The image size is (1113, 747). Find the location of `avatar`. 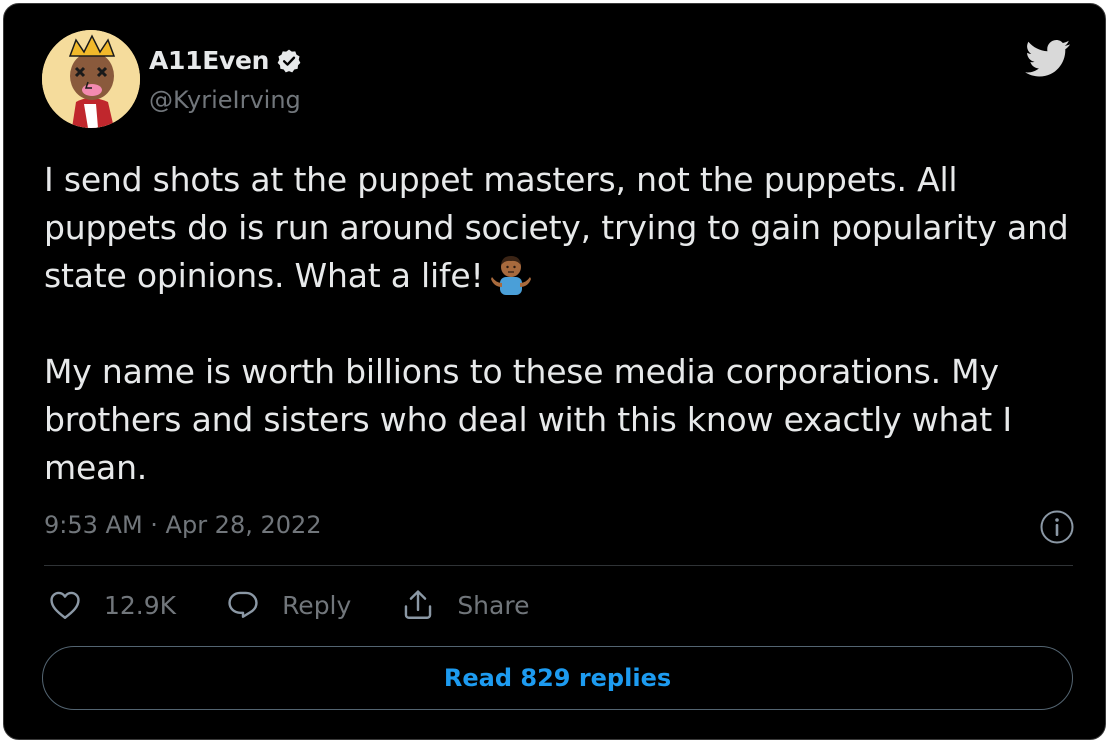

avatar is located at coordinates (91, 79).